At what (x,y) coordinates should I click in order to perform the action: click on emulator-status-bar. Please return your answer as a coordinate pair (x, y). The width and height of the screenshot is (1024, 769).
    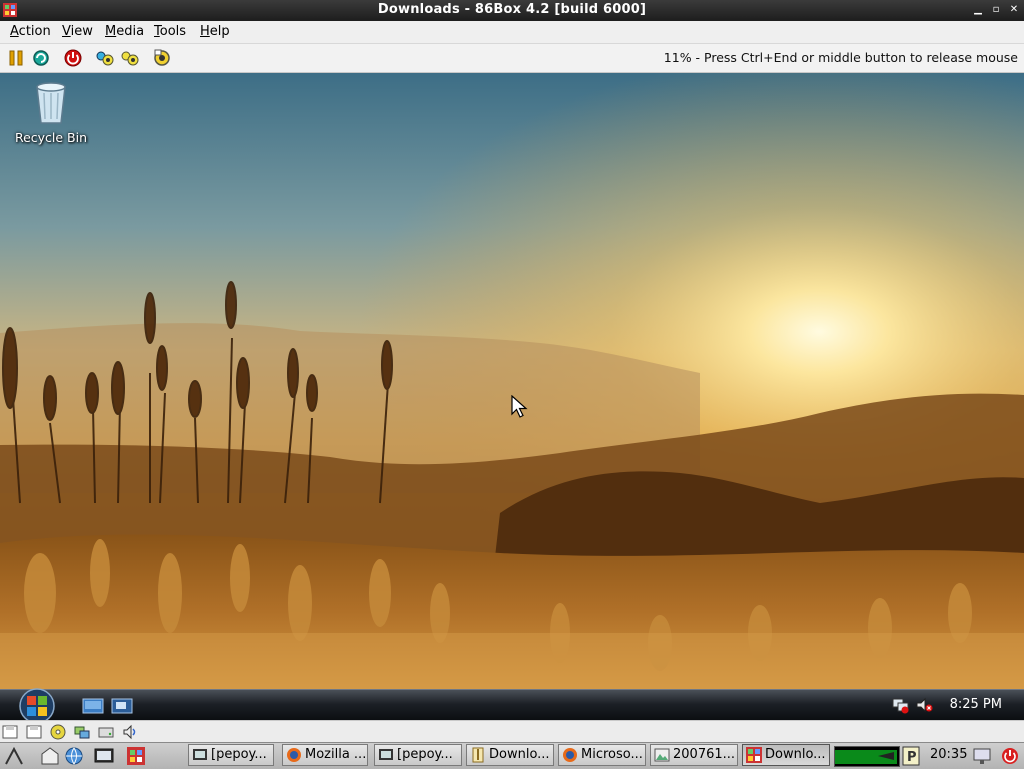
    Looking at the image, I should click on (512, 731).